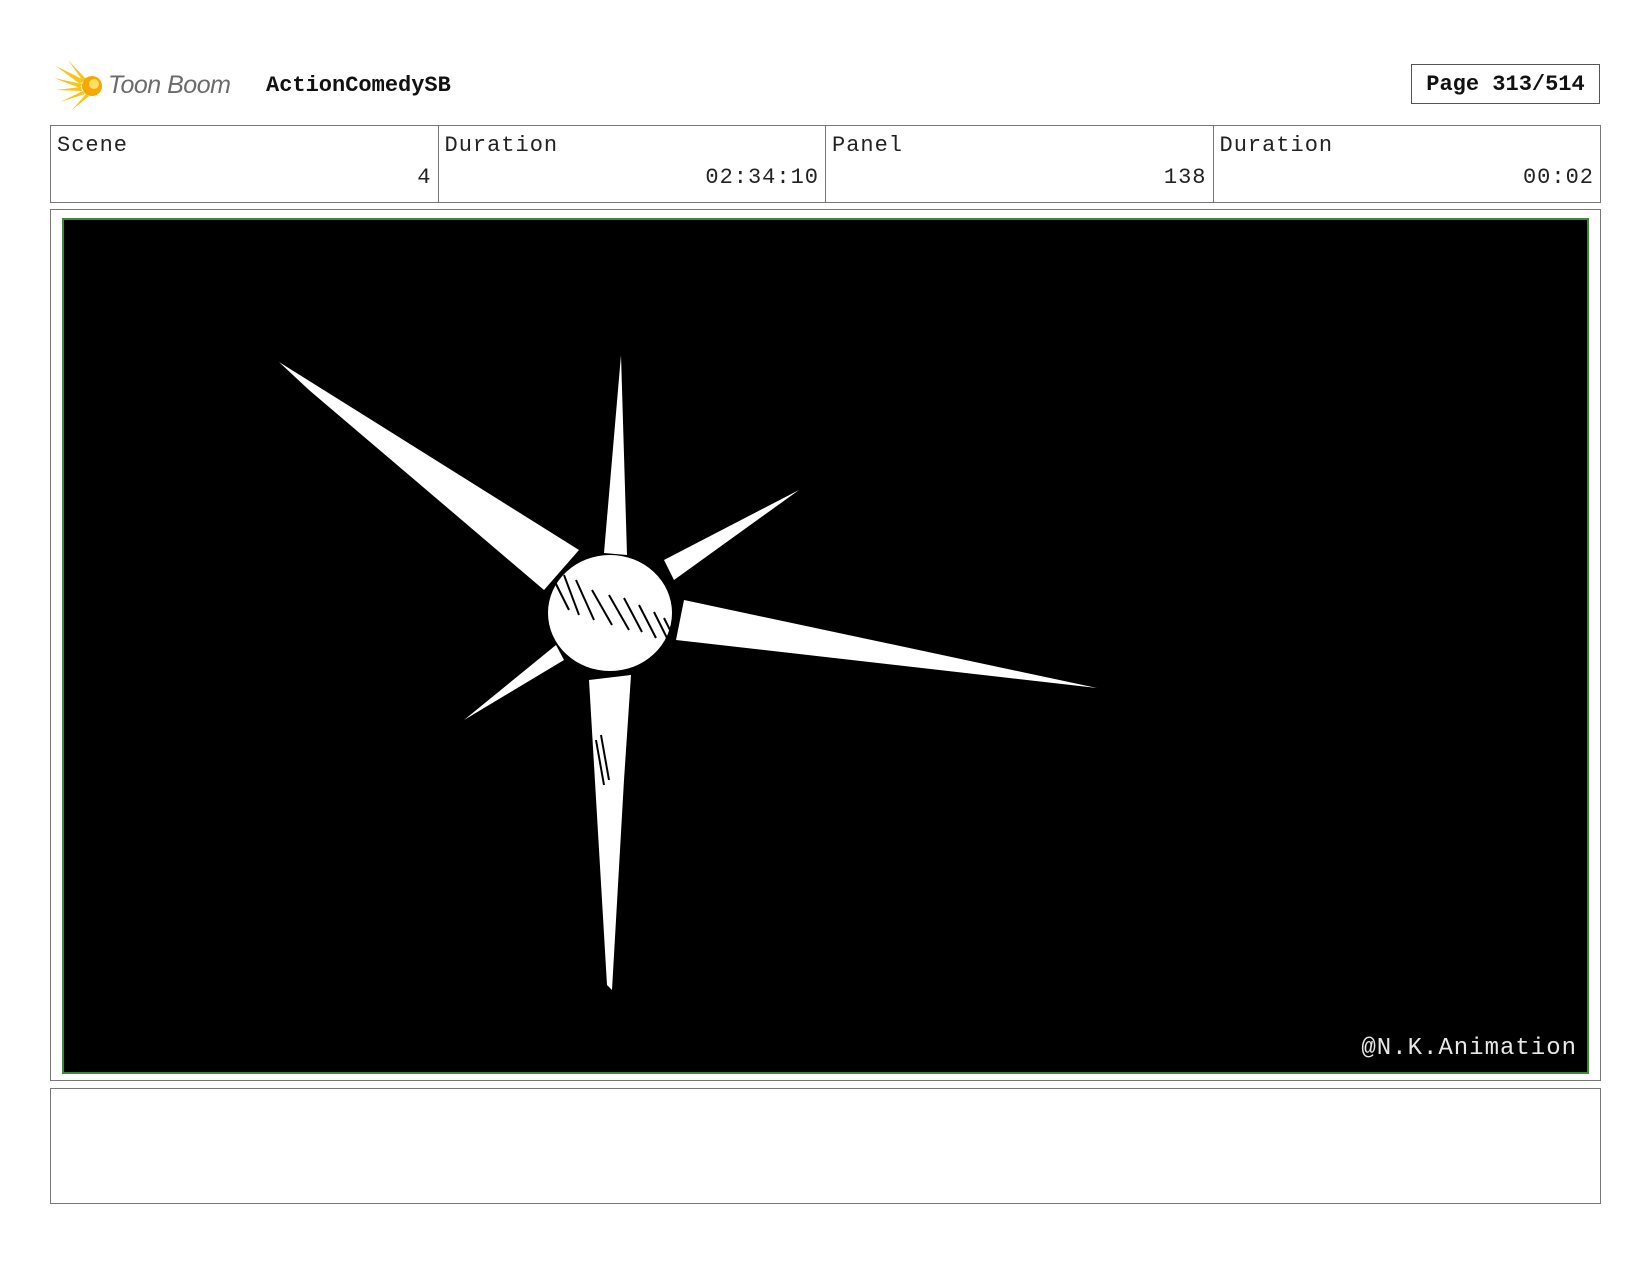 The image size is (1650, 1275). Describe the element at coordinates (78, 85) in the screenshot. I see `toon-boom-logo-icon` at that location.